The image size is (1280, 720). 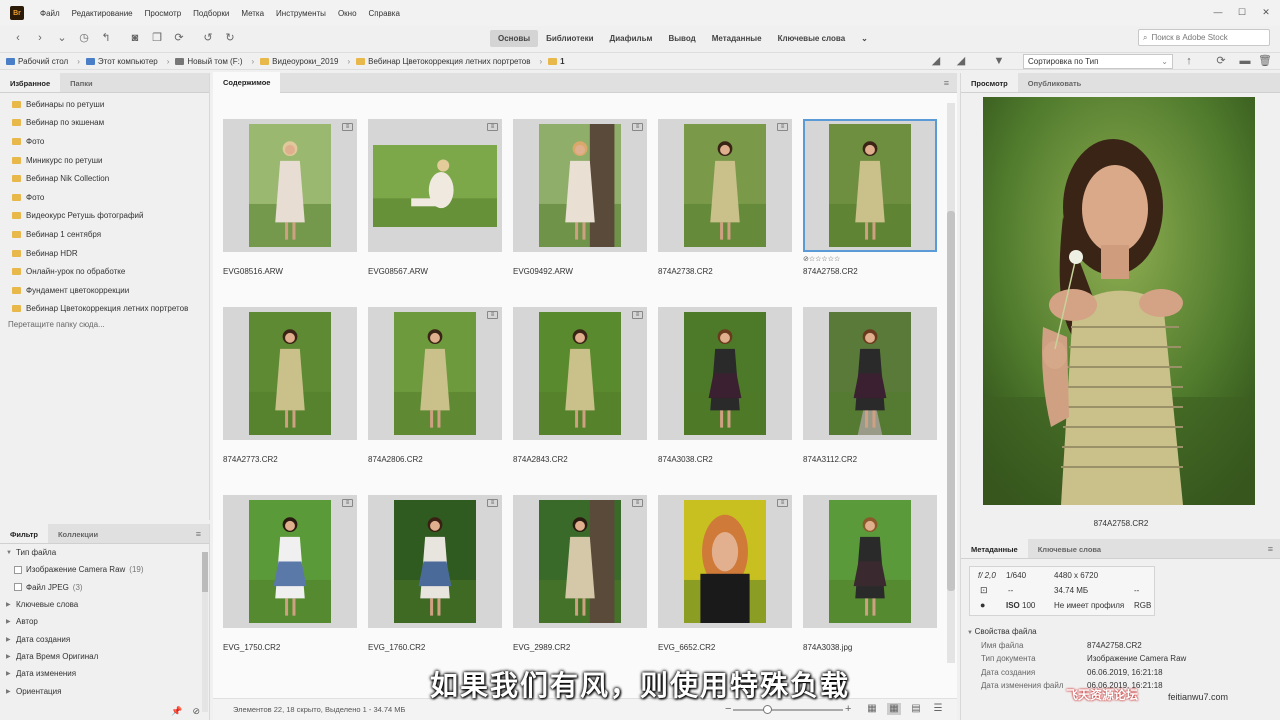 I want to click on menu-help: Справка, so click(x=384, y=13).